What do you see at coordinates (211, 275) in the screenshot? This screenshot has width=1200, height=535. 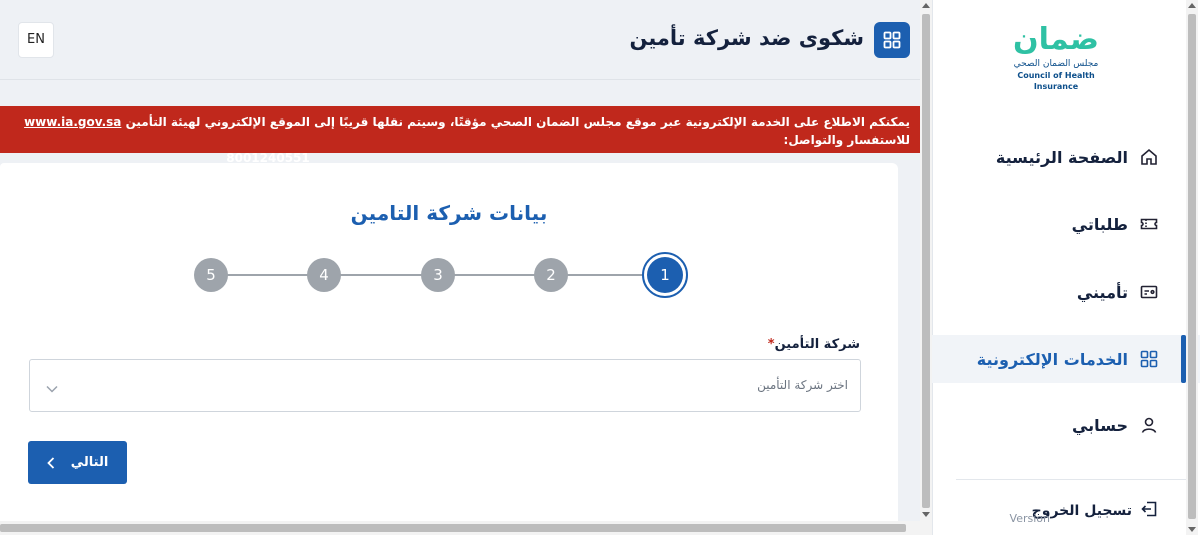 I see `step-5: 5` at bounding box center [211, 275].